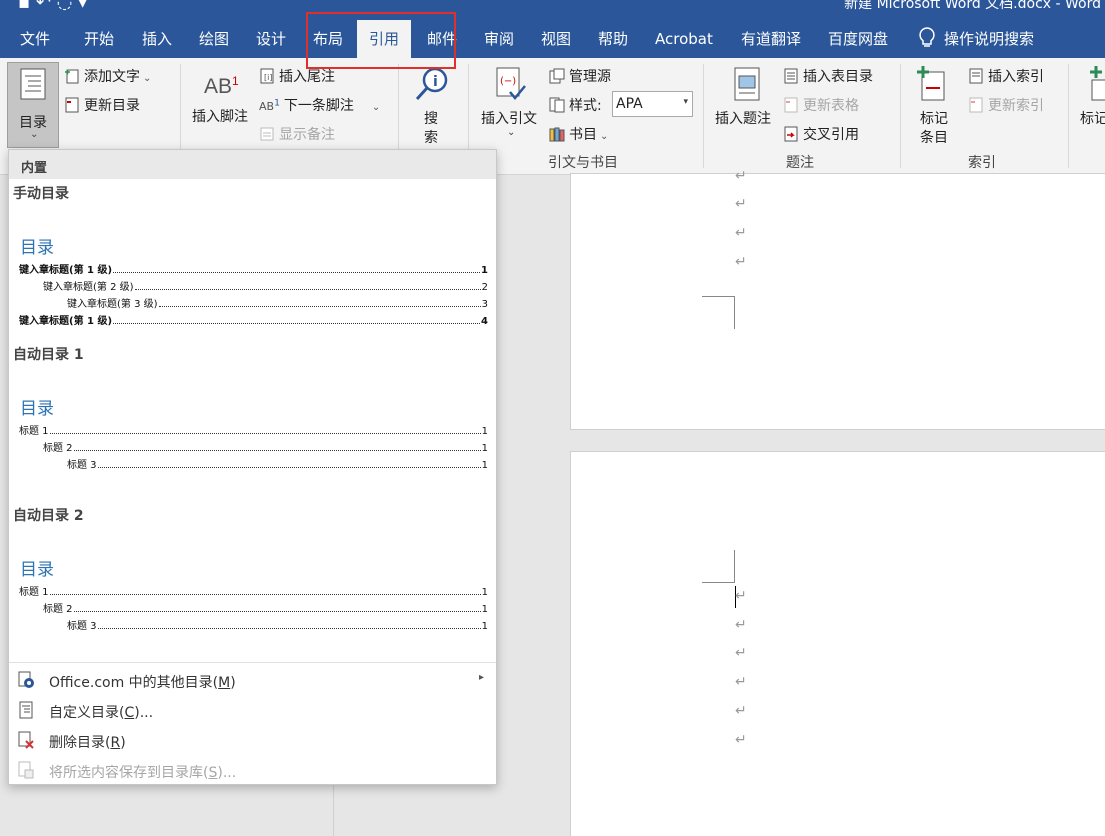 This screenshot has width=1105, height=836. What do you see at coordinates (252, 407) in the screenshot?
I see `toc-gallery-item-auto1: 自动目录 1 目录 标题 1 1 标题 2 1 标题 3 1` at bounding box center [252, 407].